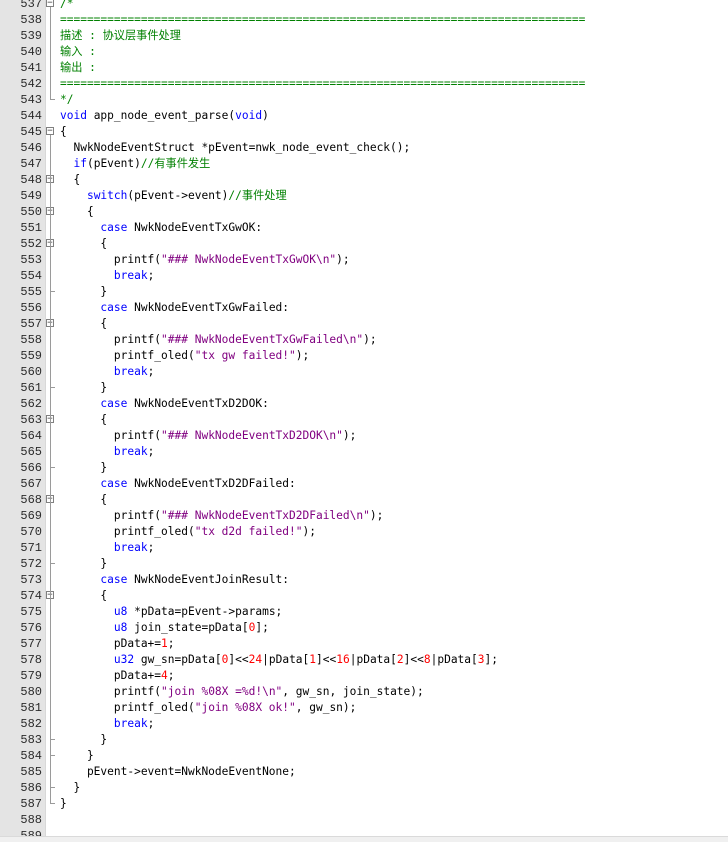  I want to click on code-line: 557− {, so click(364, 324).